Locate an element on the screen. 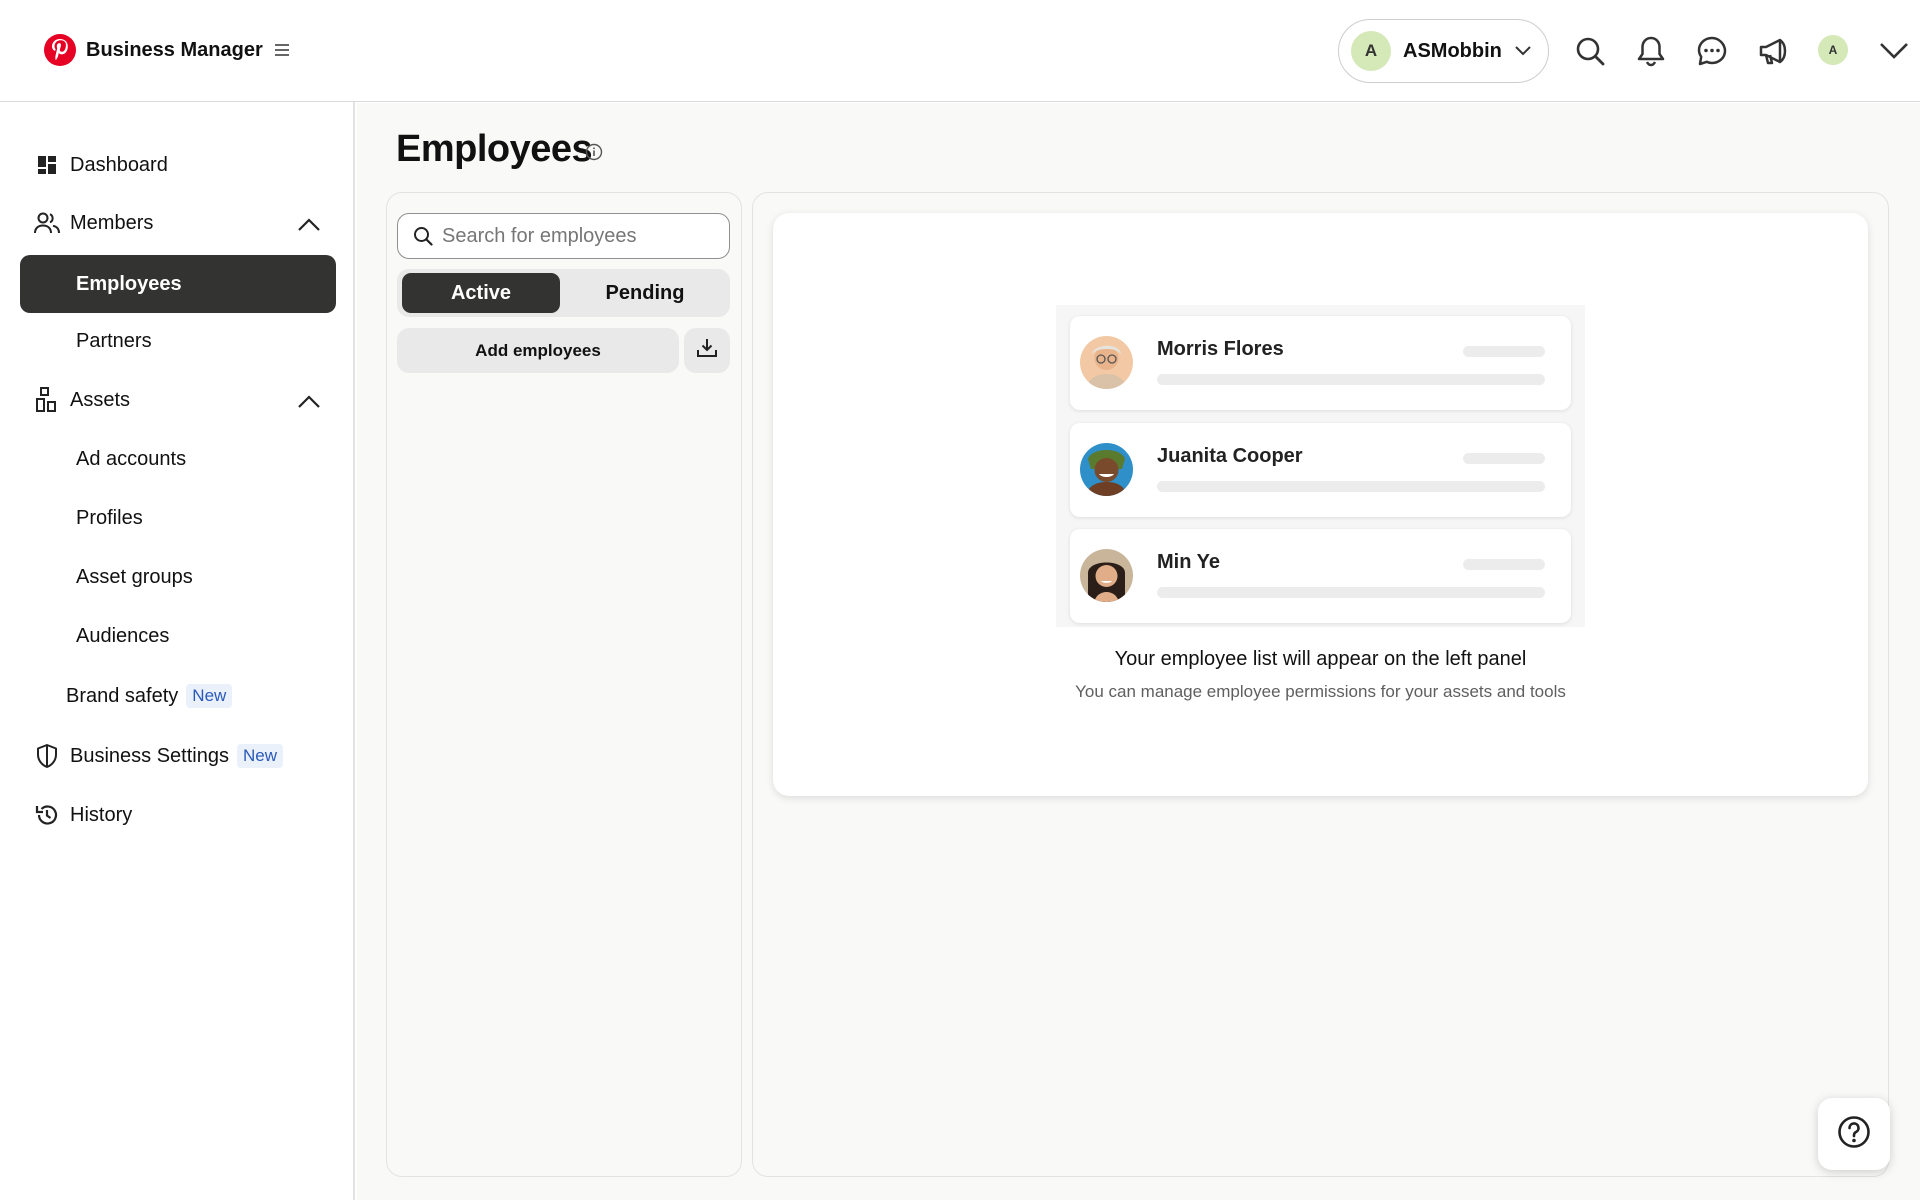 The width and height of the screenshot is (1920, 1200). add-employees-button: Add employees is located at coordinates (538, 350).